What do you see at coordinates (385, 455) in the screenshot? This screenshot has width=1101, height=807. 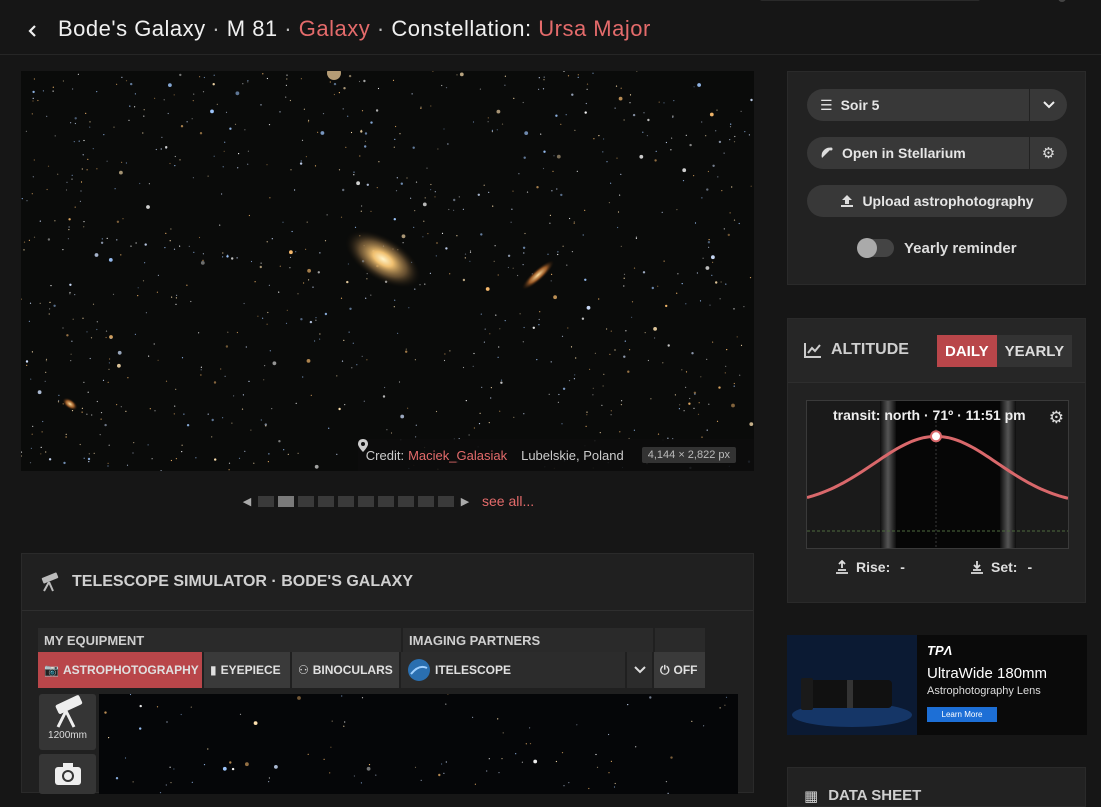 I see `credit-label: Credit:` at bounding box center [385, 455].